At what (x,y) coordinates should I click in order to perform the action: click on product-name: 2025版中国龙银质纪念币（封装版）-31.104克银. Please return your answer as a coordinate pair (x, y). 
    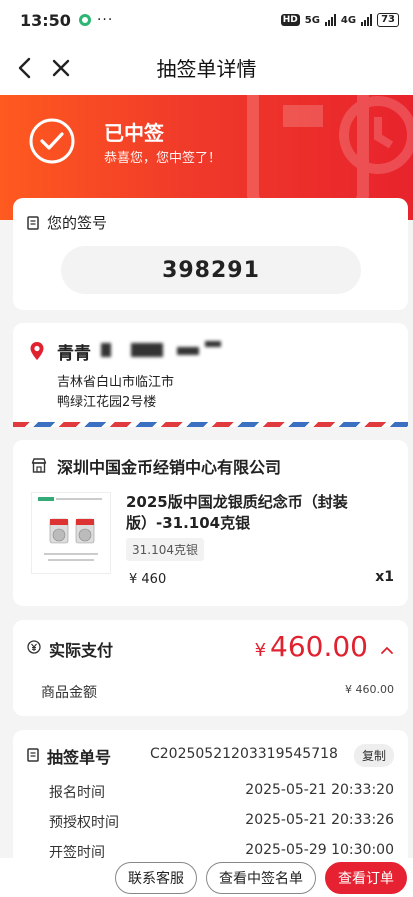
    Looking at the image, I should click on (261, 513).